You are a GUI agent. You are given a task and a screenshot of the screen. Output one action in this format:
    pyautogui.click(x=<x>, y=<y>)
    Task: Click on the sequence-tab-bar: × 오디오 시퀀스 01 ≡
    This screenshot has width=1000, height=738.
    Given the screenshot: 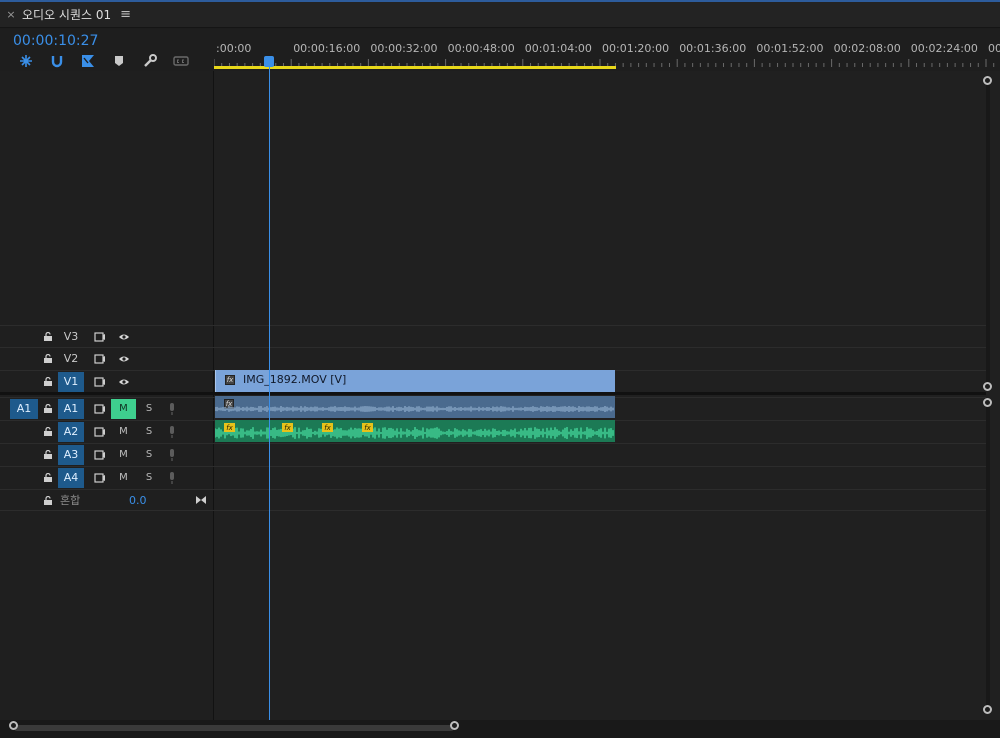 What is the action you would take?
    pyautogui.click(x=500, y=15)
    